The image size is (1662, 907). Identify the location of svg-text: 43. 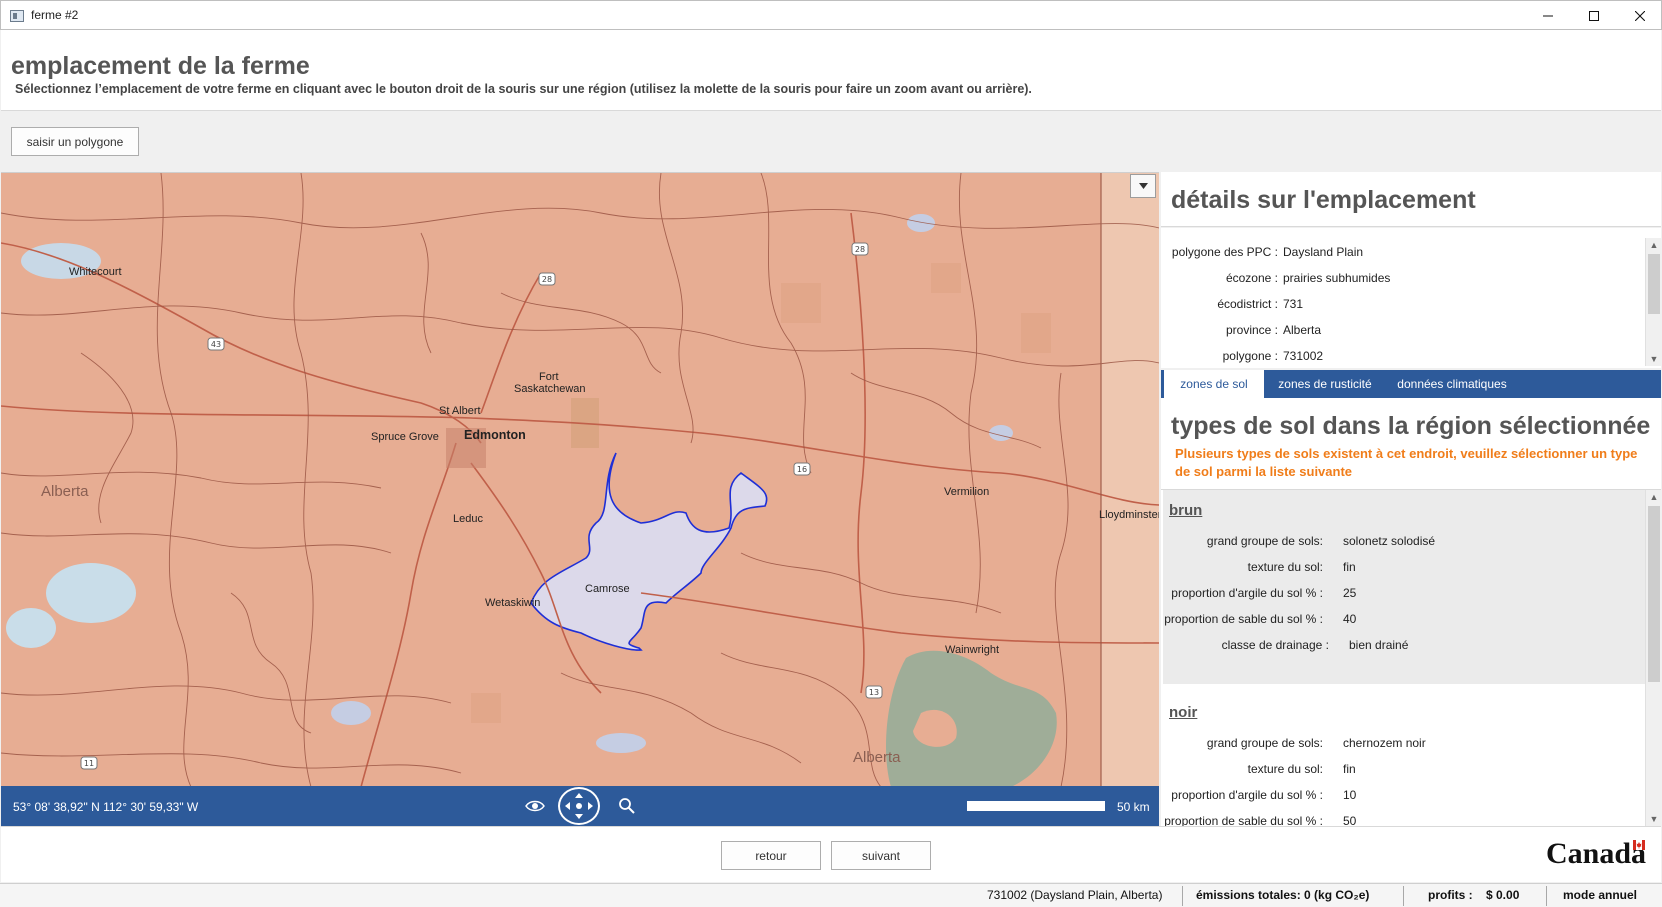
(216, 344).